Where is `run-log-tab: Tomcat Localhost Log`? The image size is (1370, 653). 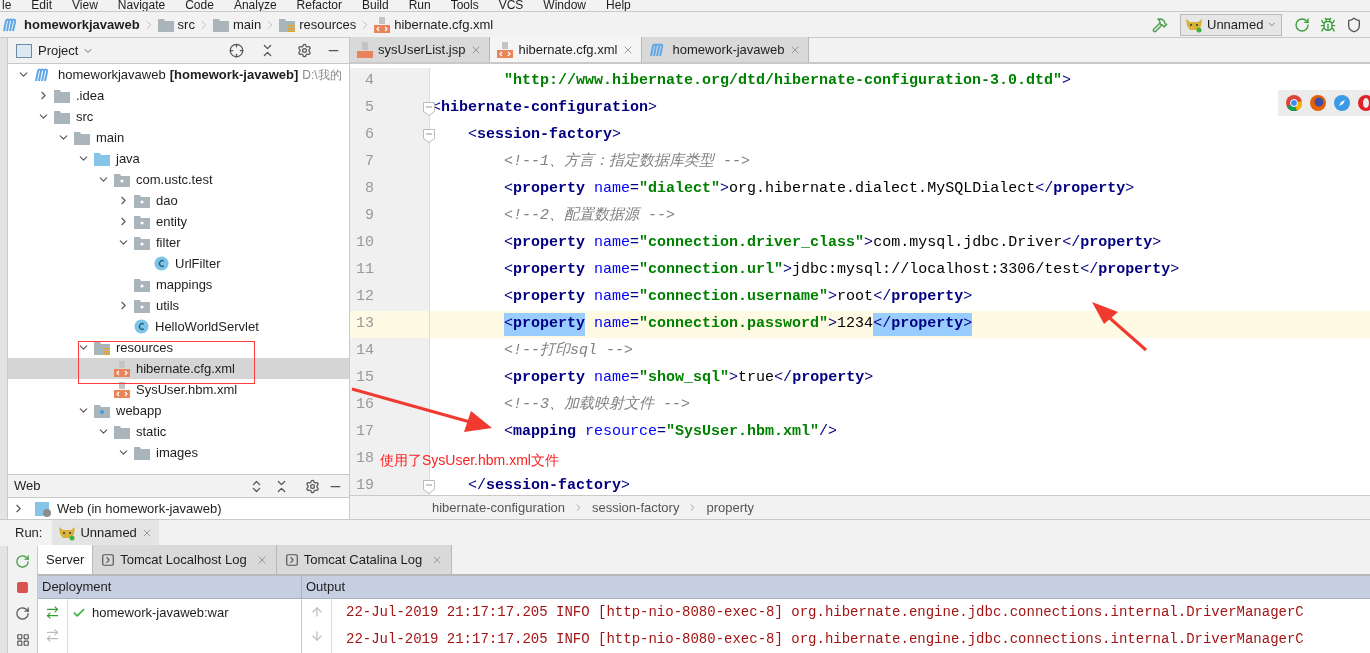 run-log-tab: Tomcat Localhost Log is located at coordinates (185, 559).